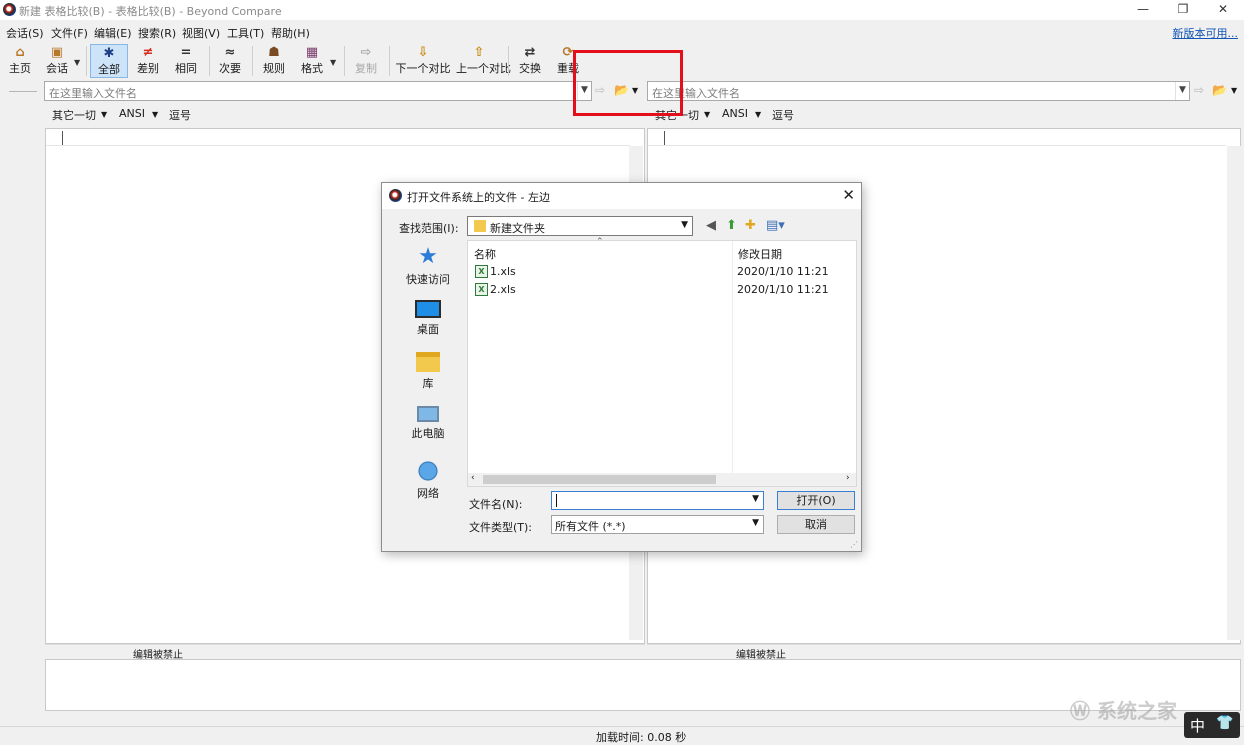  I want to click on dialog-title: 打开文件系统上的文件 - 左边, so click(478, 197).